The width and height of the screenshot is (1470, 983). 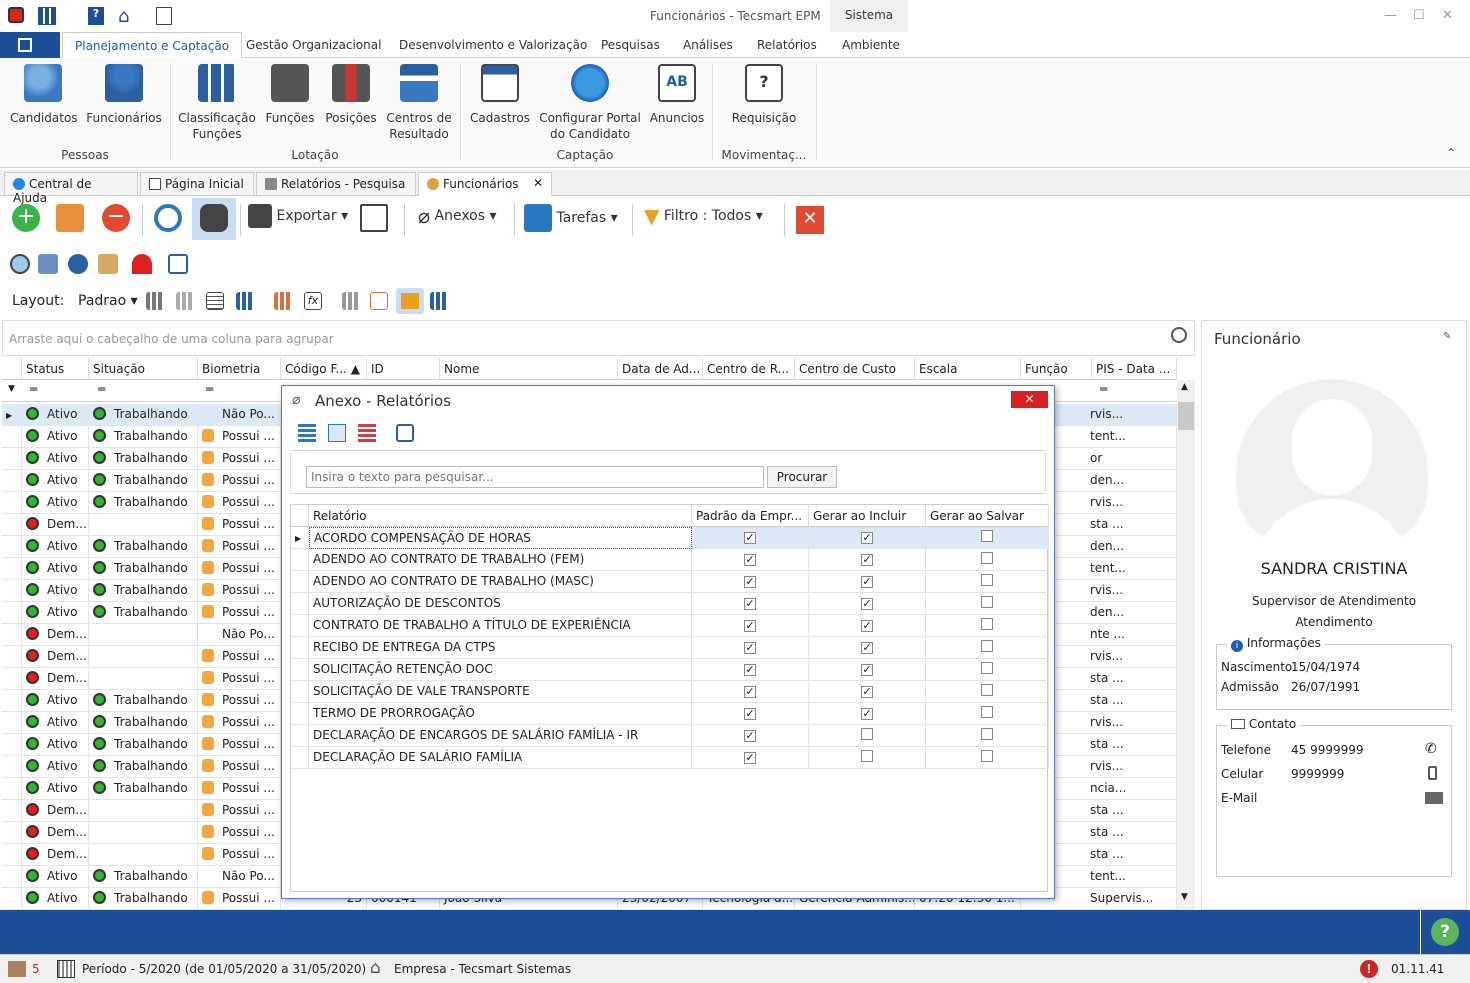 What do you see at coordinates (535, 477) in the screenshot?
I see `report-search-input` at bounding box center [535, 477].